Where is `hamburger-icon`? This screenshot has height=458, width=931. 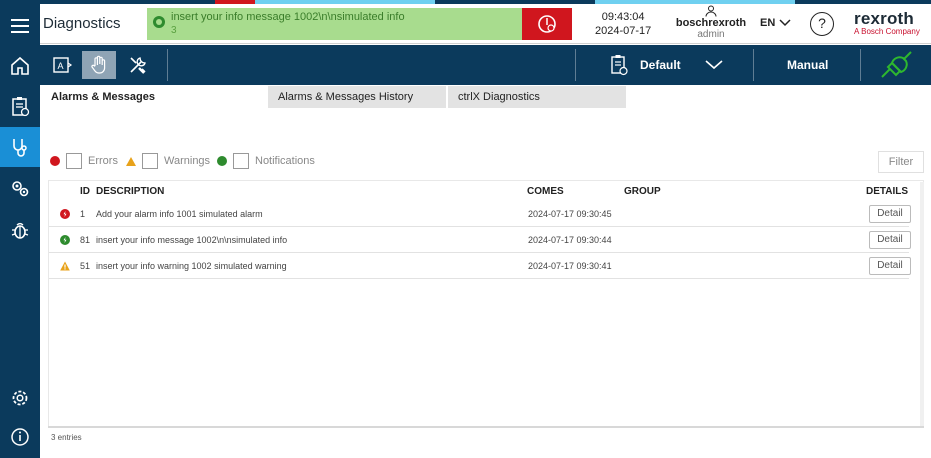 hamburger-icon is located at coordinates (20, 26).